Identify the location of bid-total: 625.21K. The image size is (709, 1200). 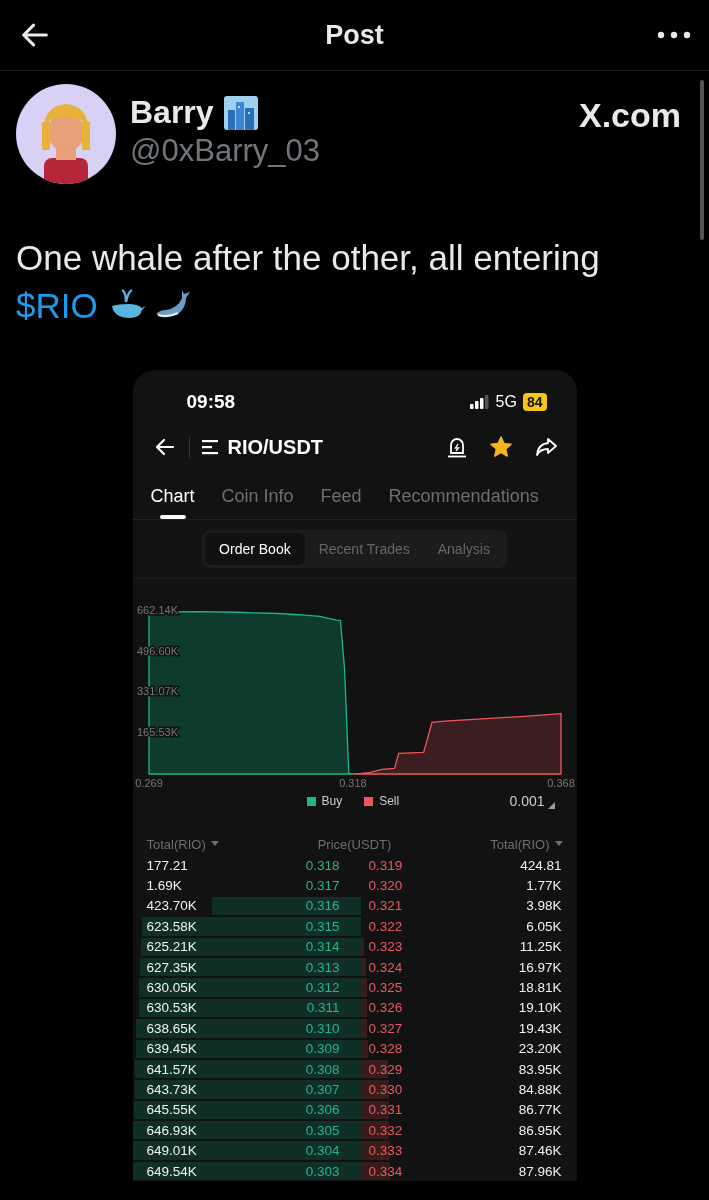
(171, 947).